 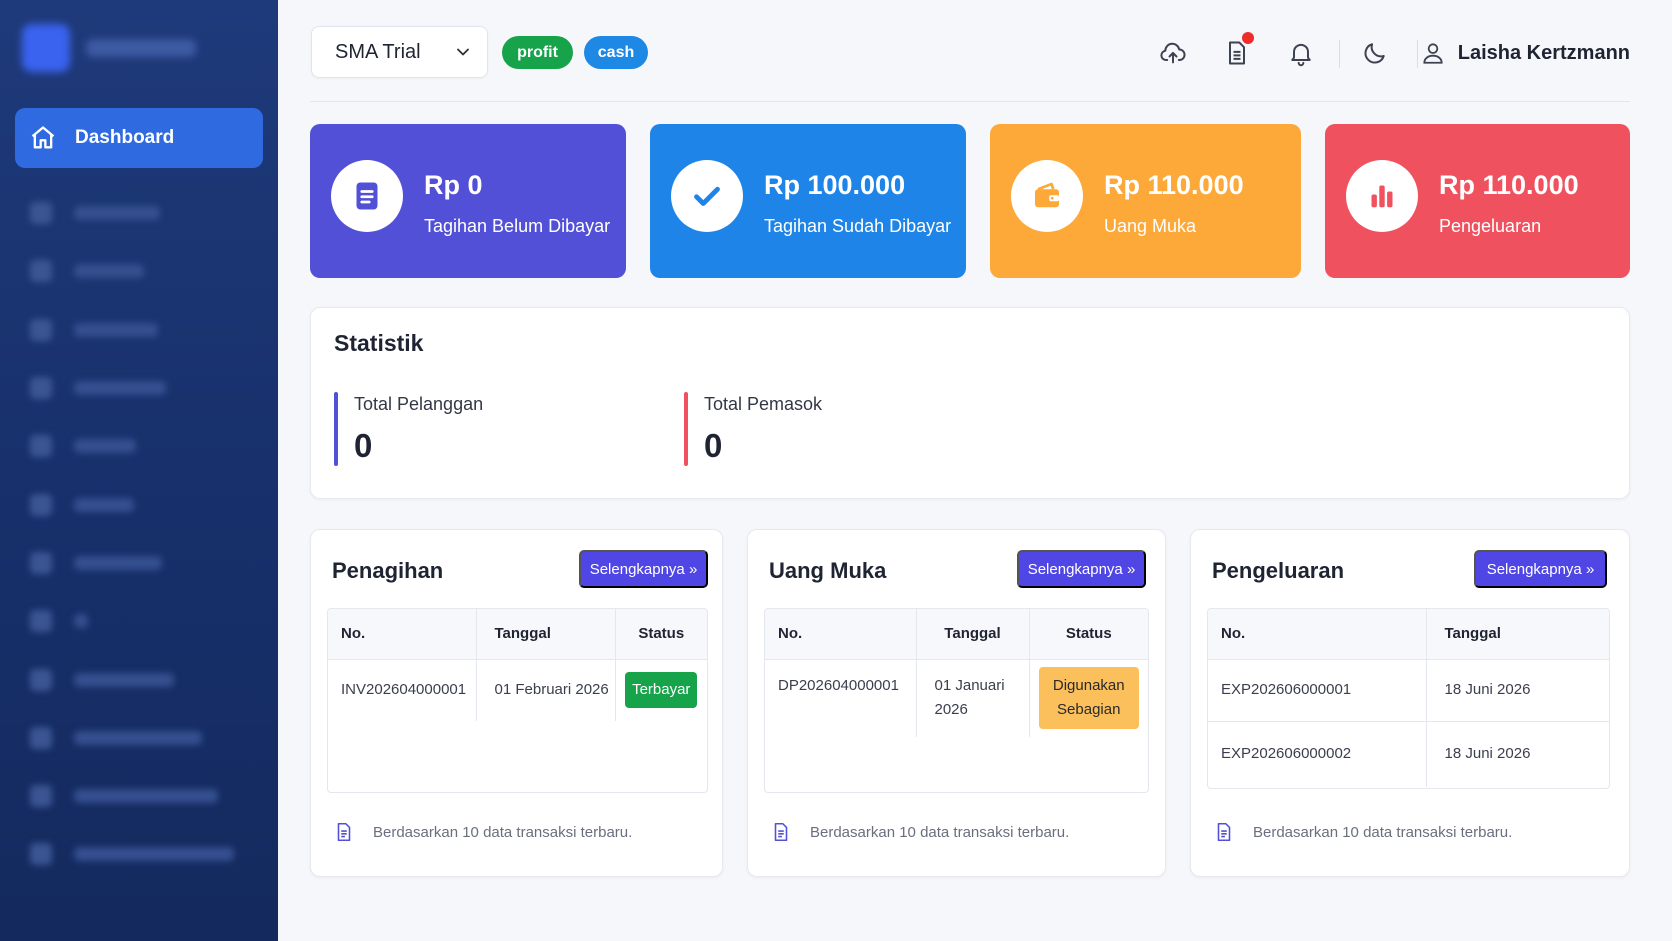 What do you see at coordinates (1317, 754) in the screenshot?
I see `cell-number: EXP202606000002` at bounding box center [1317, 754].